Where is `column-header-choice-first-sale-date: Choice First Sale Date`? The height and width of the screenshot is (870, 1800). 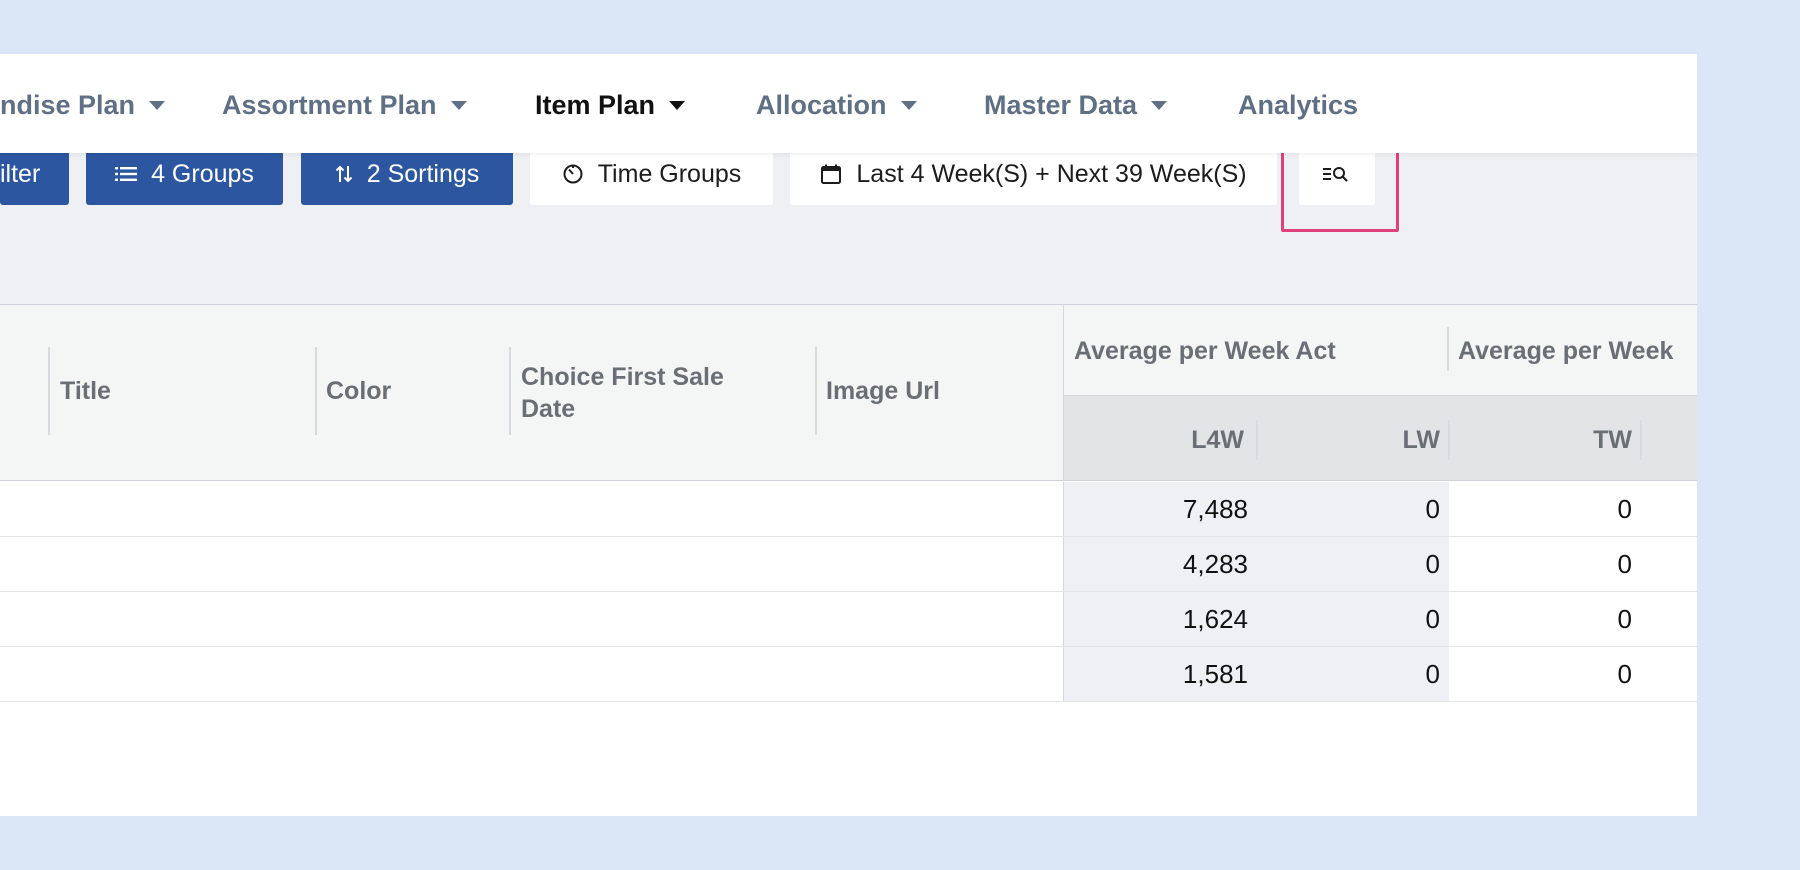
column-header-choice-first-sale-date: Choice First Sale Date is located at coordinates (641, 393).